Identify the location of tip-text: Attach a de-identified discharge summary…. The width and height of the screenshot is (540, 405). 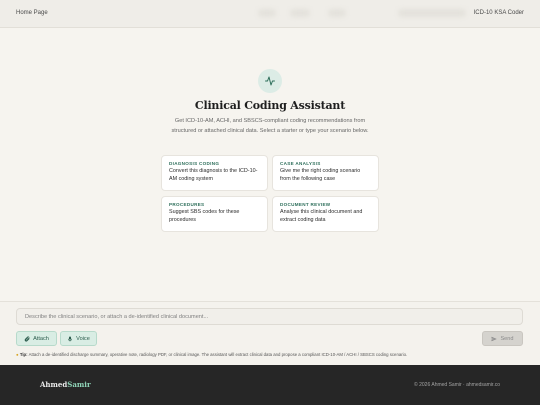
(218, 354).